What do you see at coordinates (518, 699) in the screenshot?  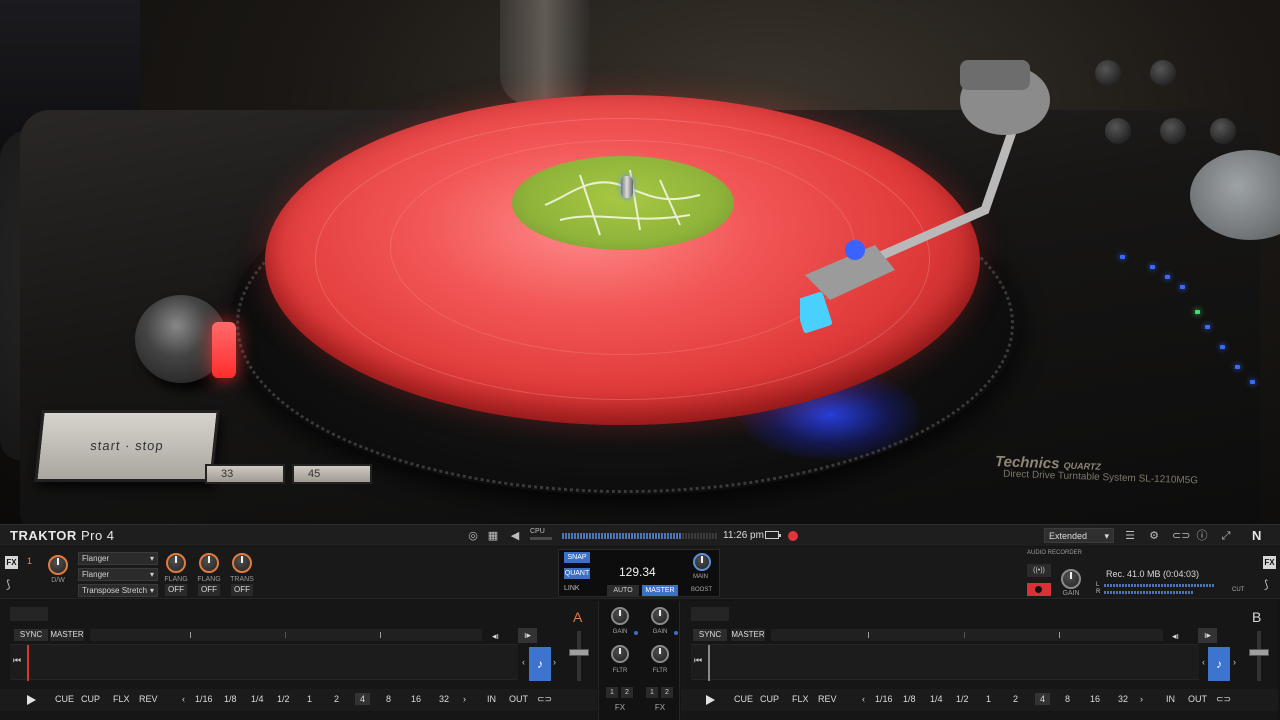 I see `deck-a-loop-out-button: OUT` at bounding box center [518, 699].